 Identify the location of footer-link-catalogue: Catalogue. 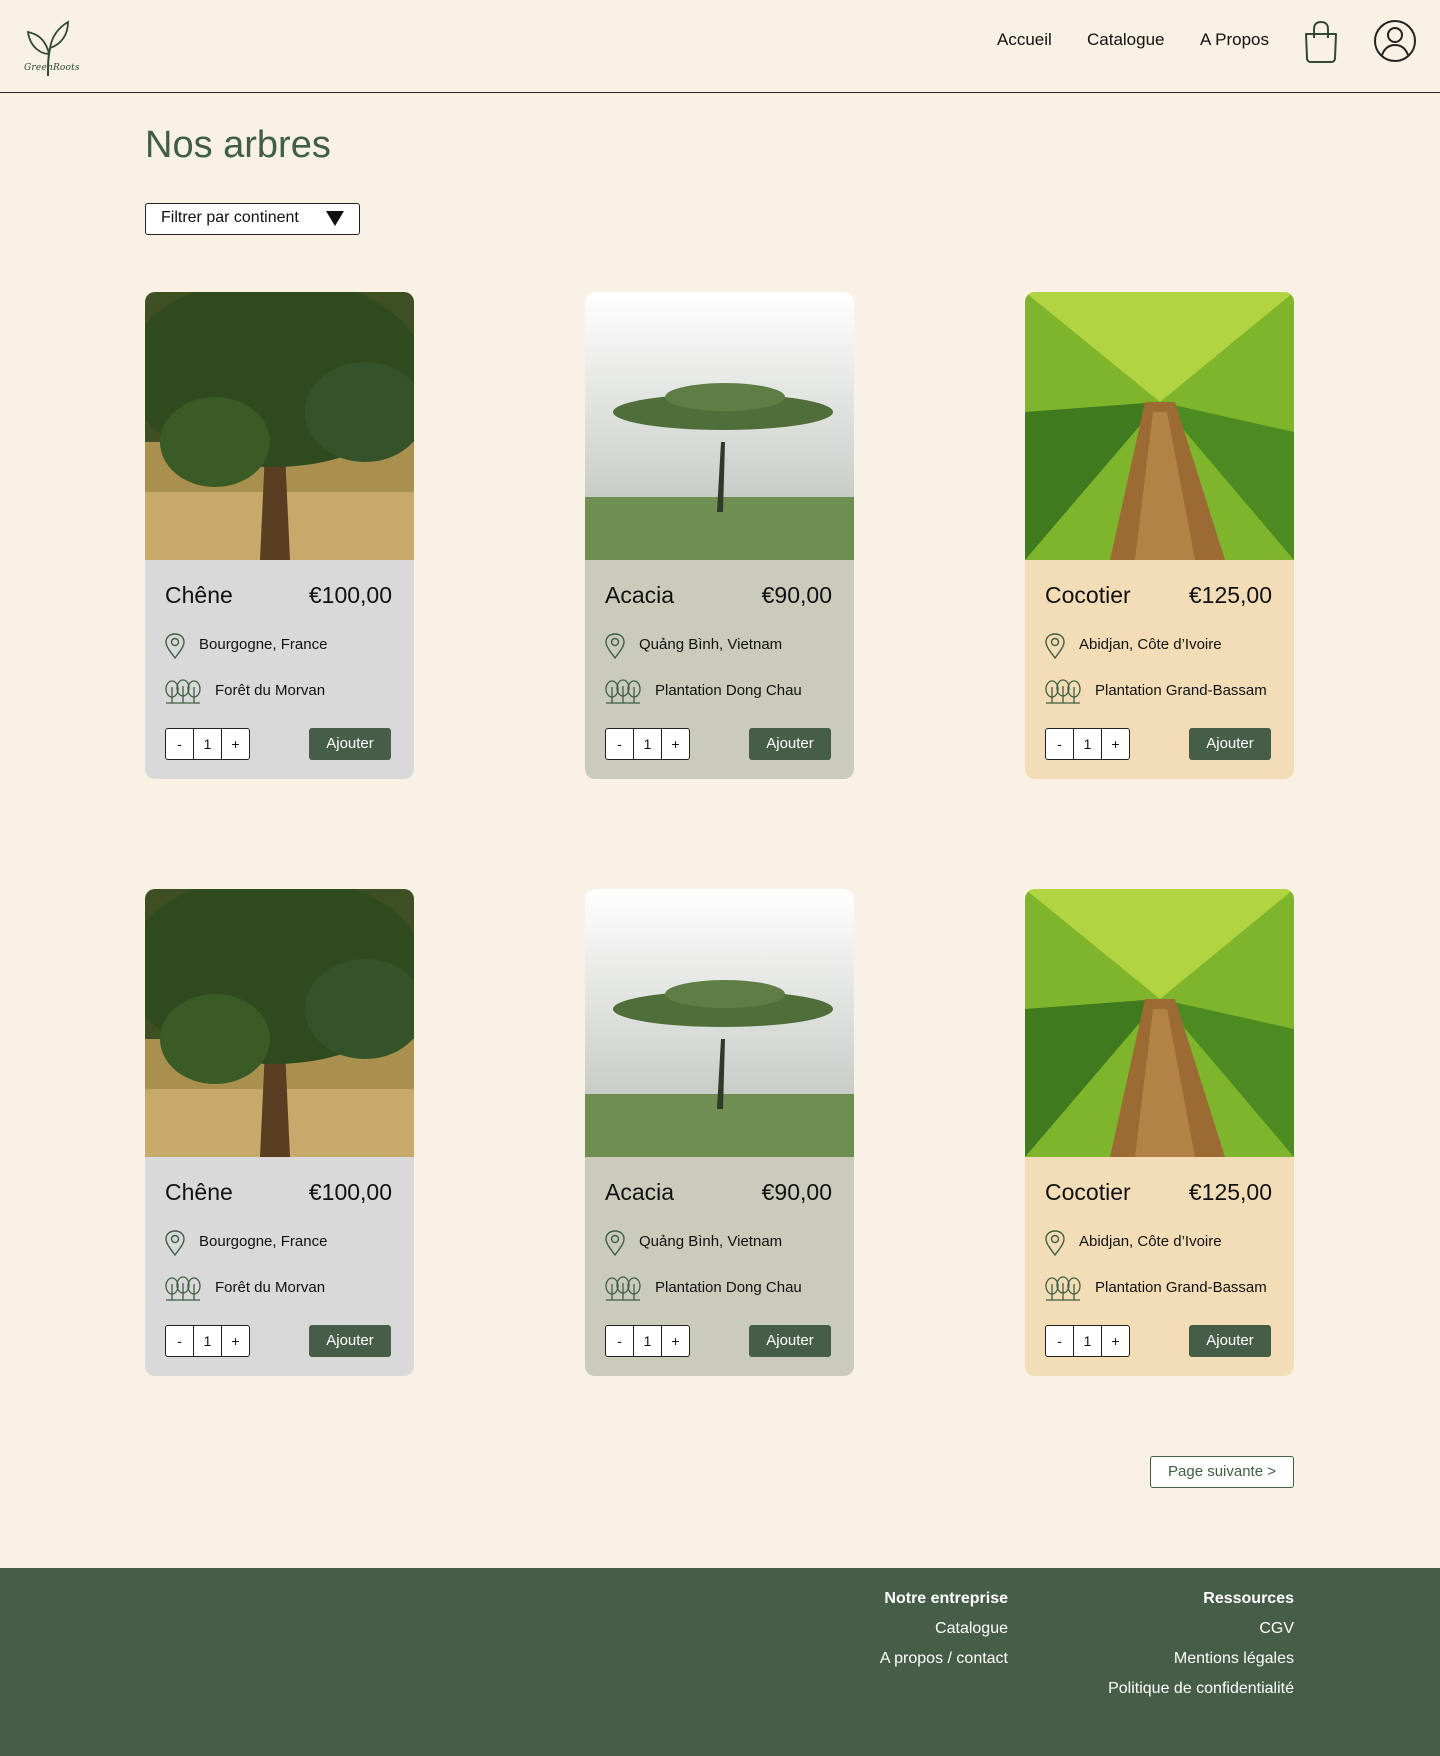
(944, 1629).